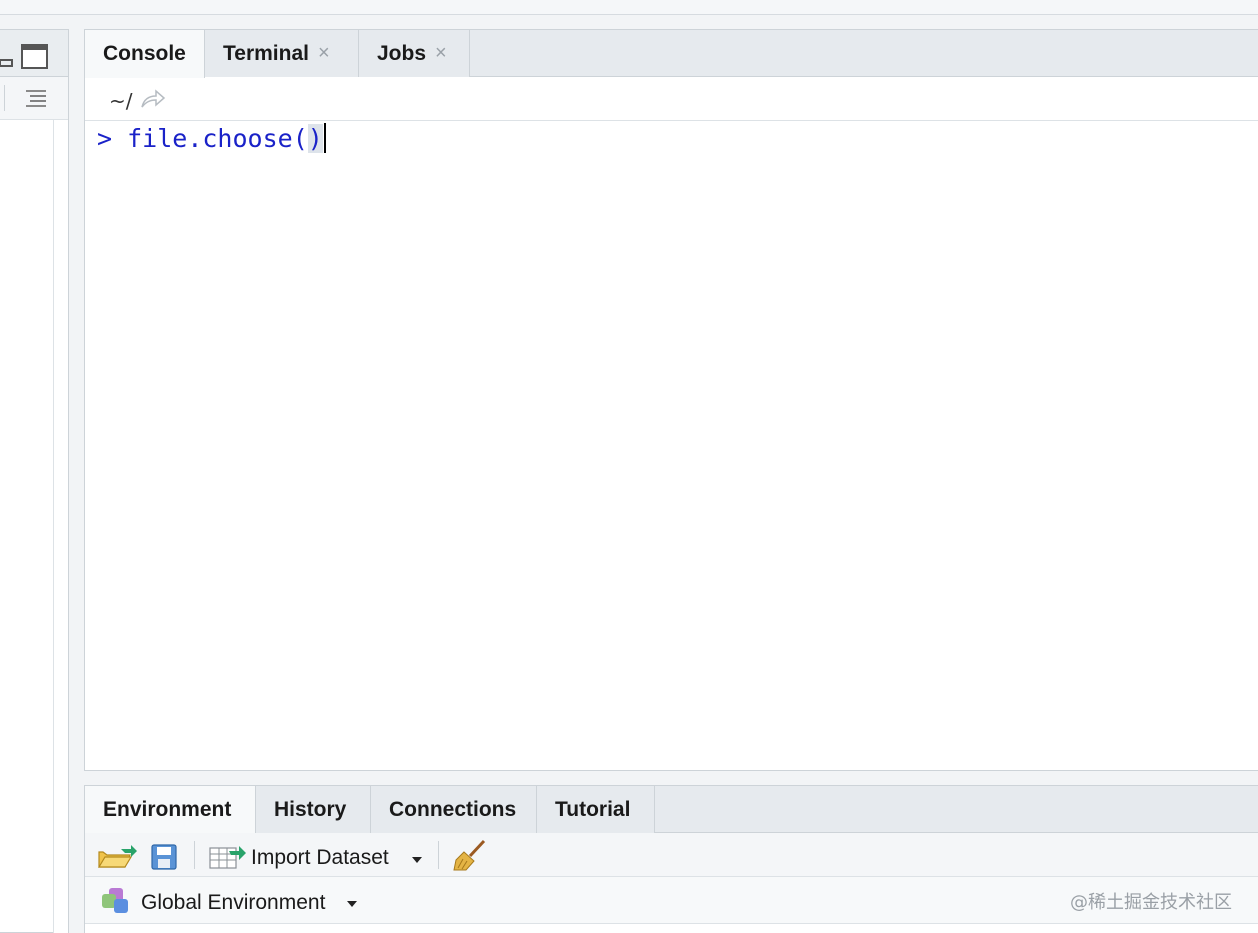  I want to click on tab-console: Console, so click(145, 54).